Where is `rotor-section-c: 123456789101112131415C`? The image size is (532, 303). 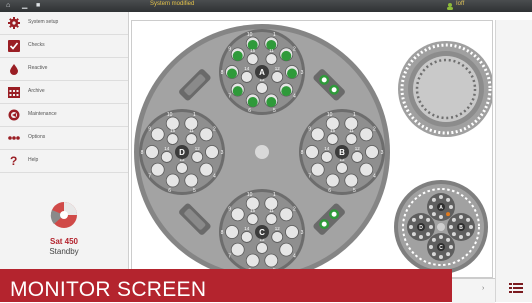
rotor-section-c: 123456789101112131415C is located at coordinates (262, 232).